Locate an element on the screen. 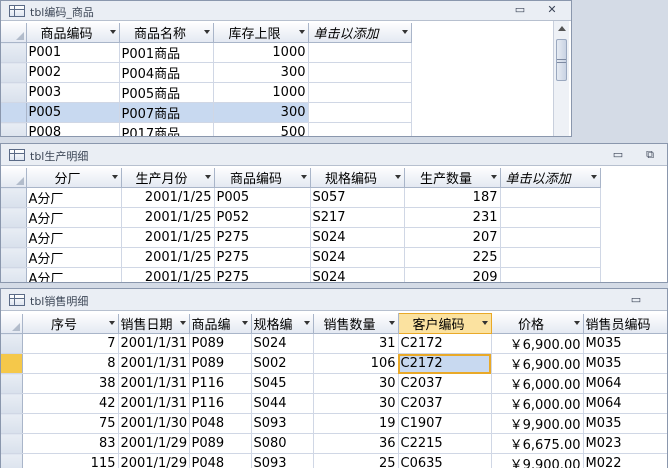 Image resolution: width=668 pixels, height=468 pixels. column-header: 销售日期 is located at coordinates (154, 323).